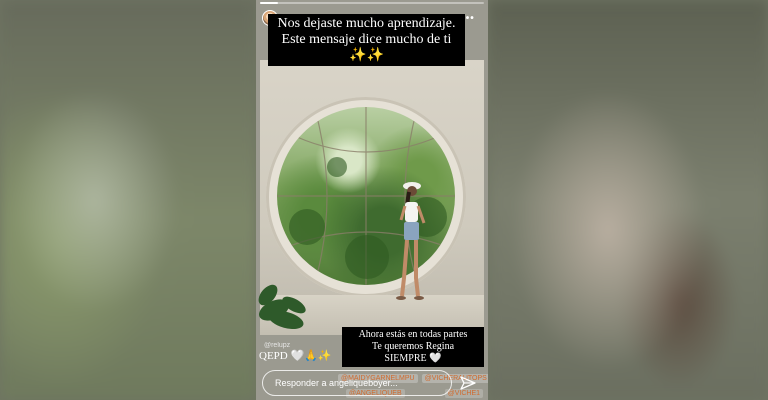  Describe the element at coordinates (282, 307) in the screenshot. I see `plant` at that location.